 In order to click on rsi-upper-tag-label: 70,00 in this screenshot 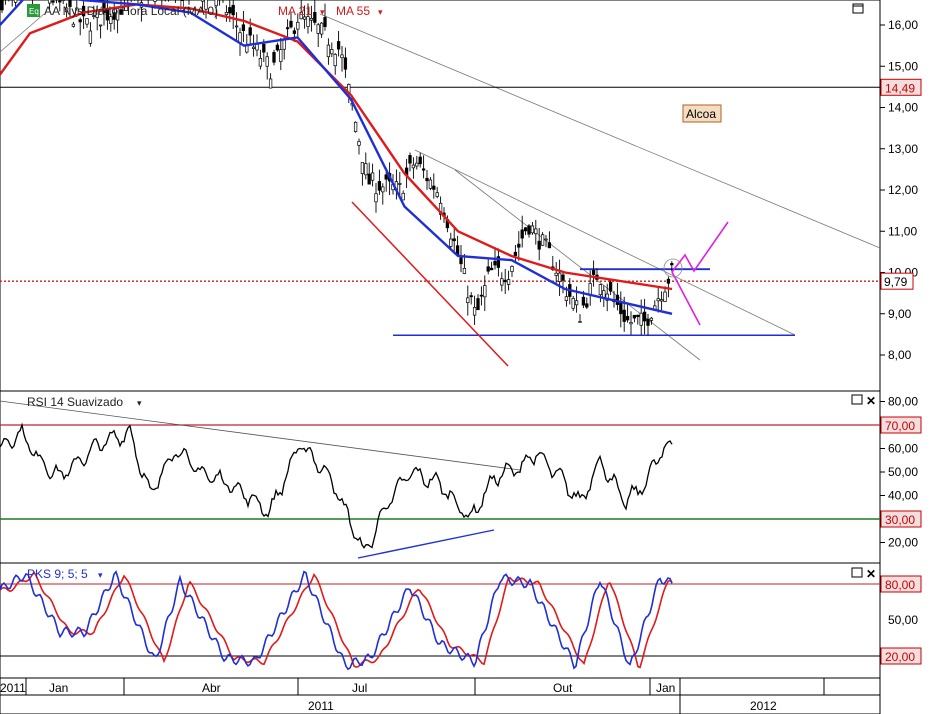, I will do `click(900, 426)`.